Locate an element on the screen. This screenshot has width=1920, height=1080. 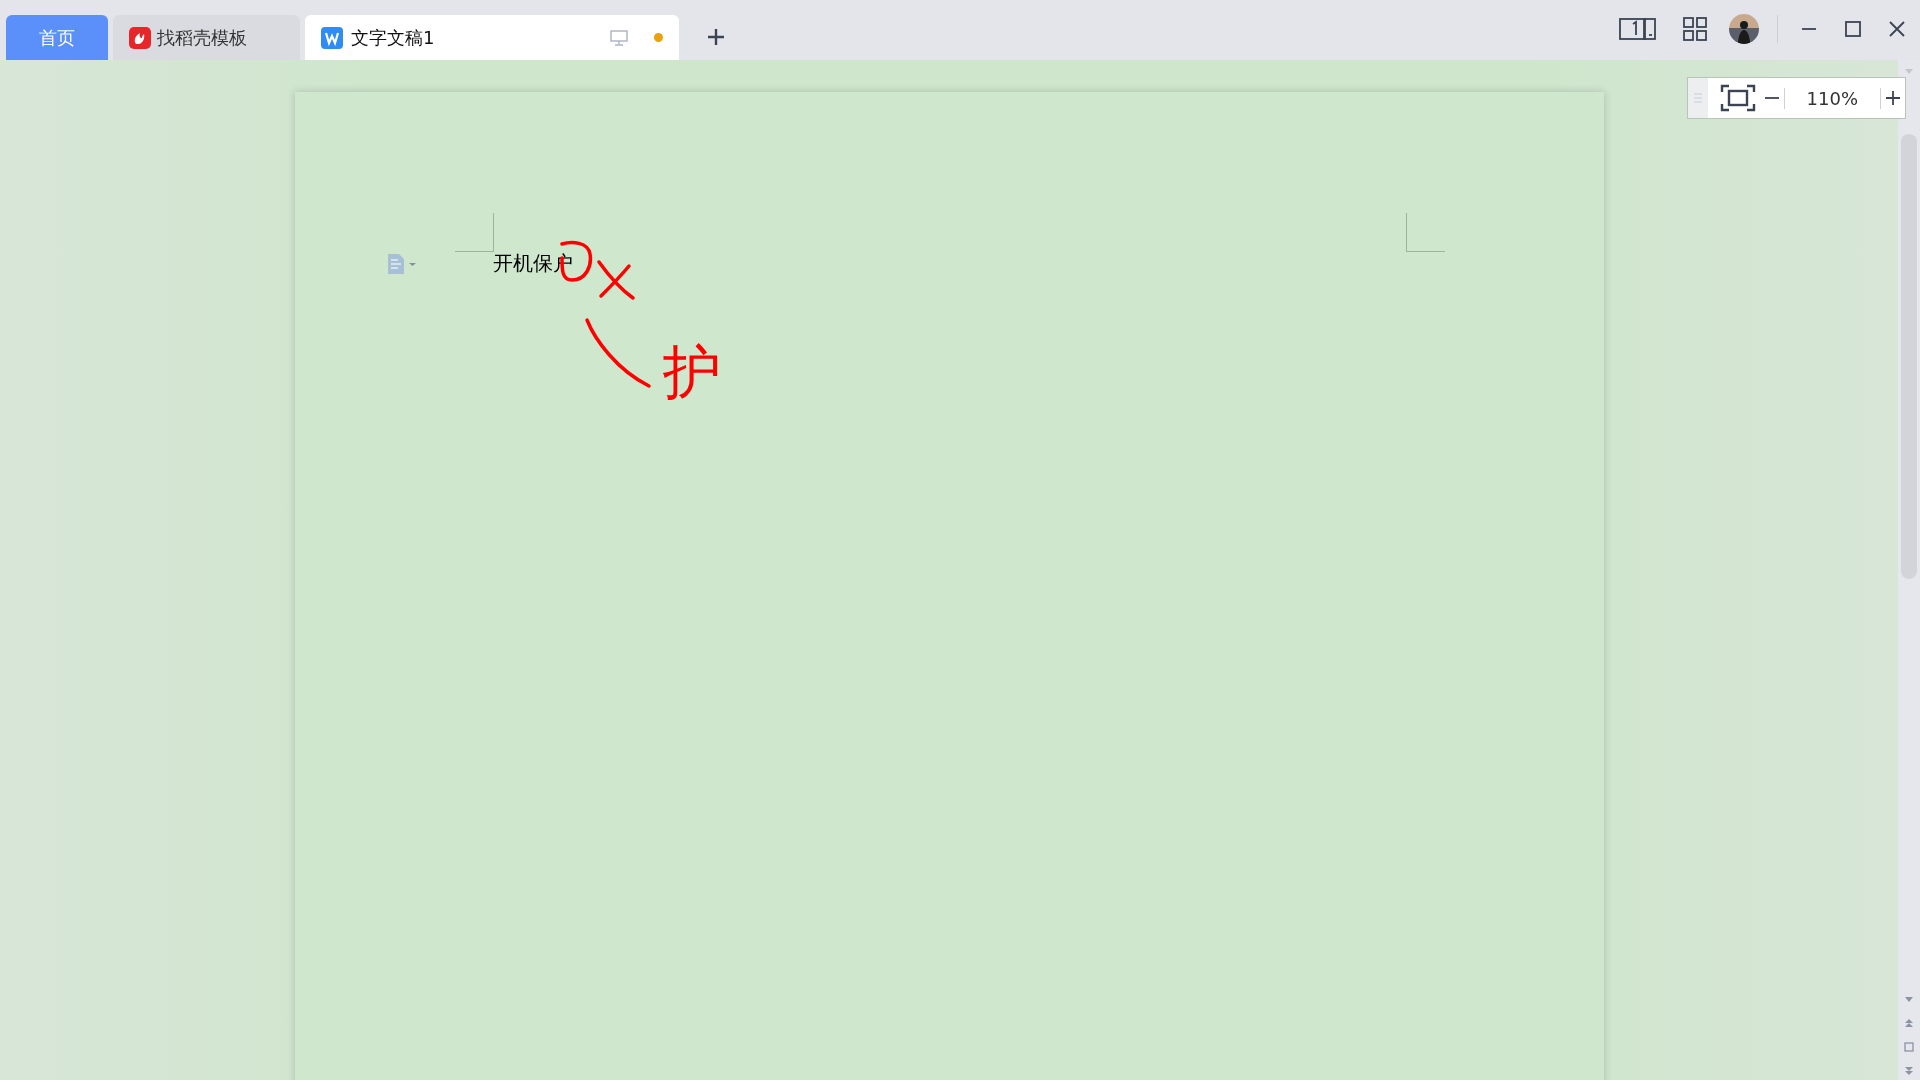
tab: 文字文稿1 is located at coordinates (492, 37).